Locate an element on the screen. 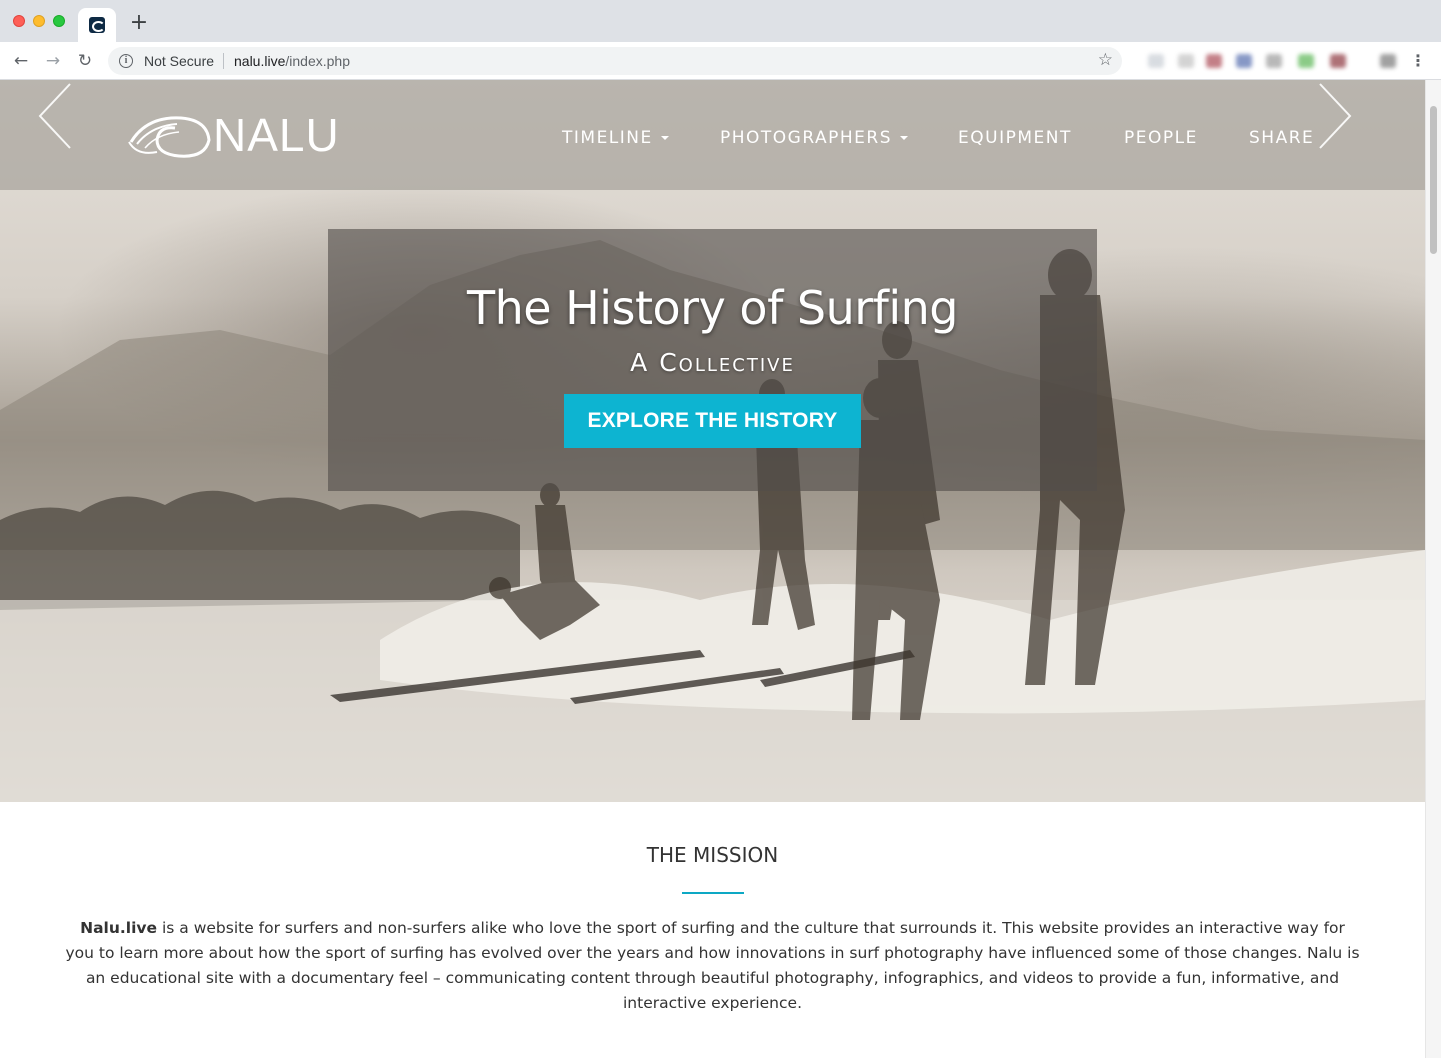 This screenshot has width=1441, height=1058. nav-label: EQUIPMENT is located at coordinates (1015, 138).